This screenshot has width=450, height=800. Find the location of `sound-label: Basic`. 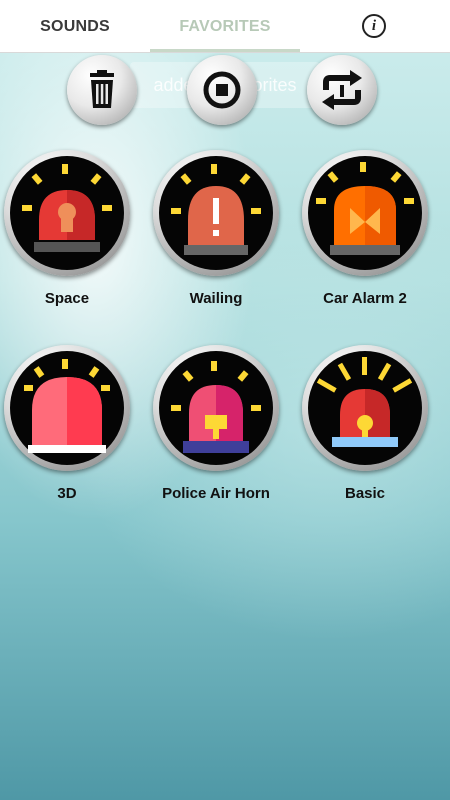

sound-label: Basic is located at coordinates (365, 493).